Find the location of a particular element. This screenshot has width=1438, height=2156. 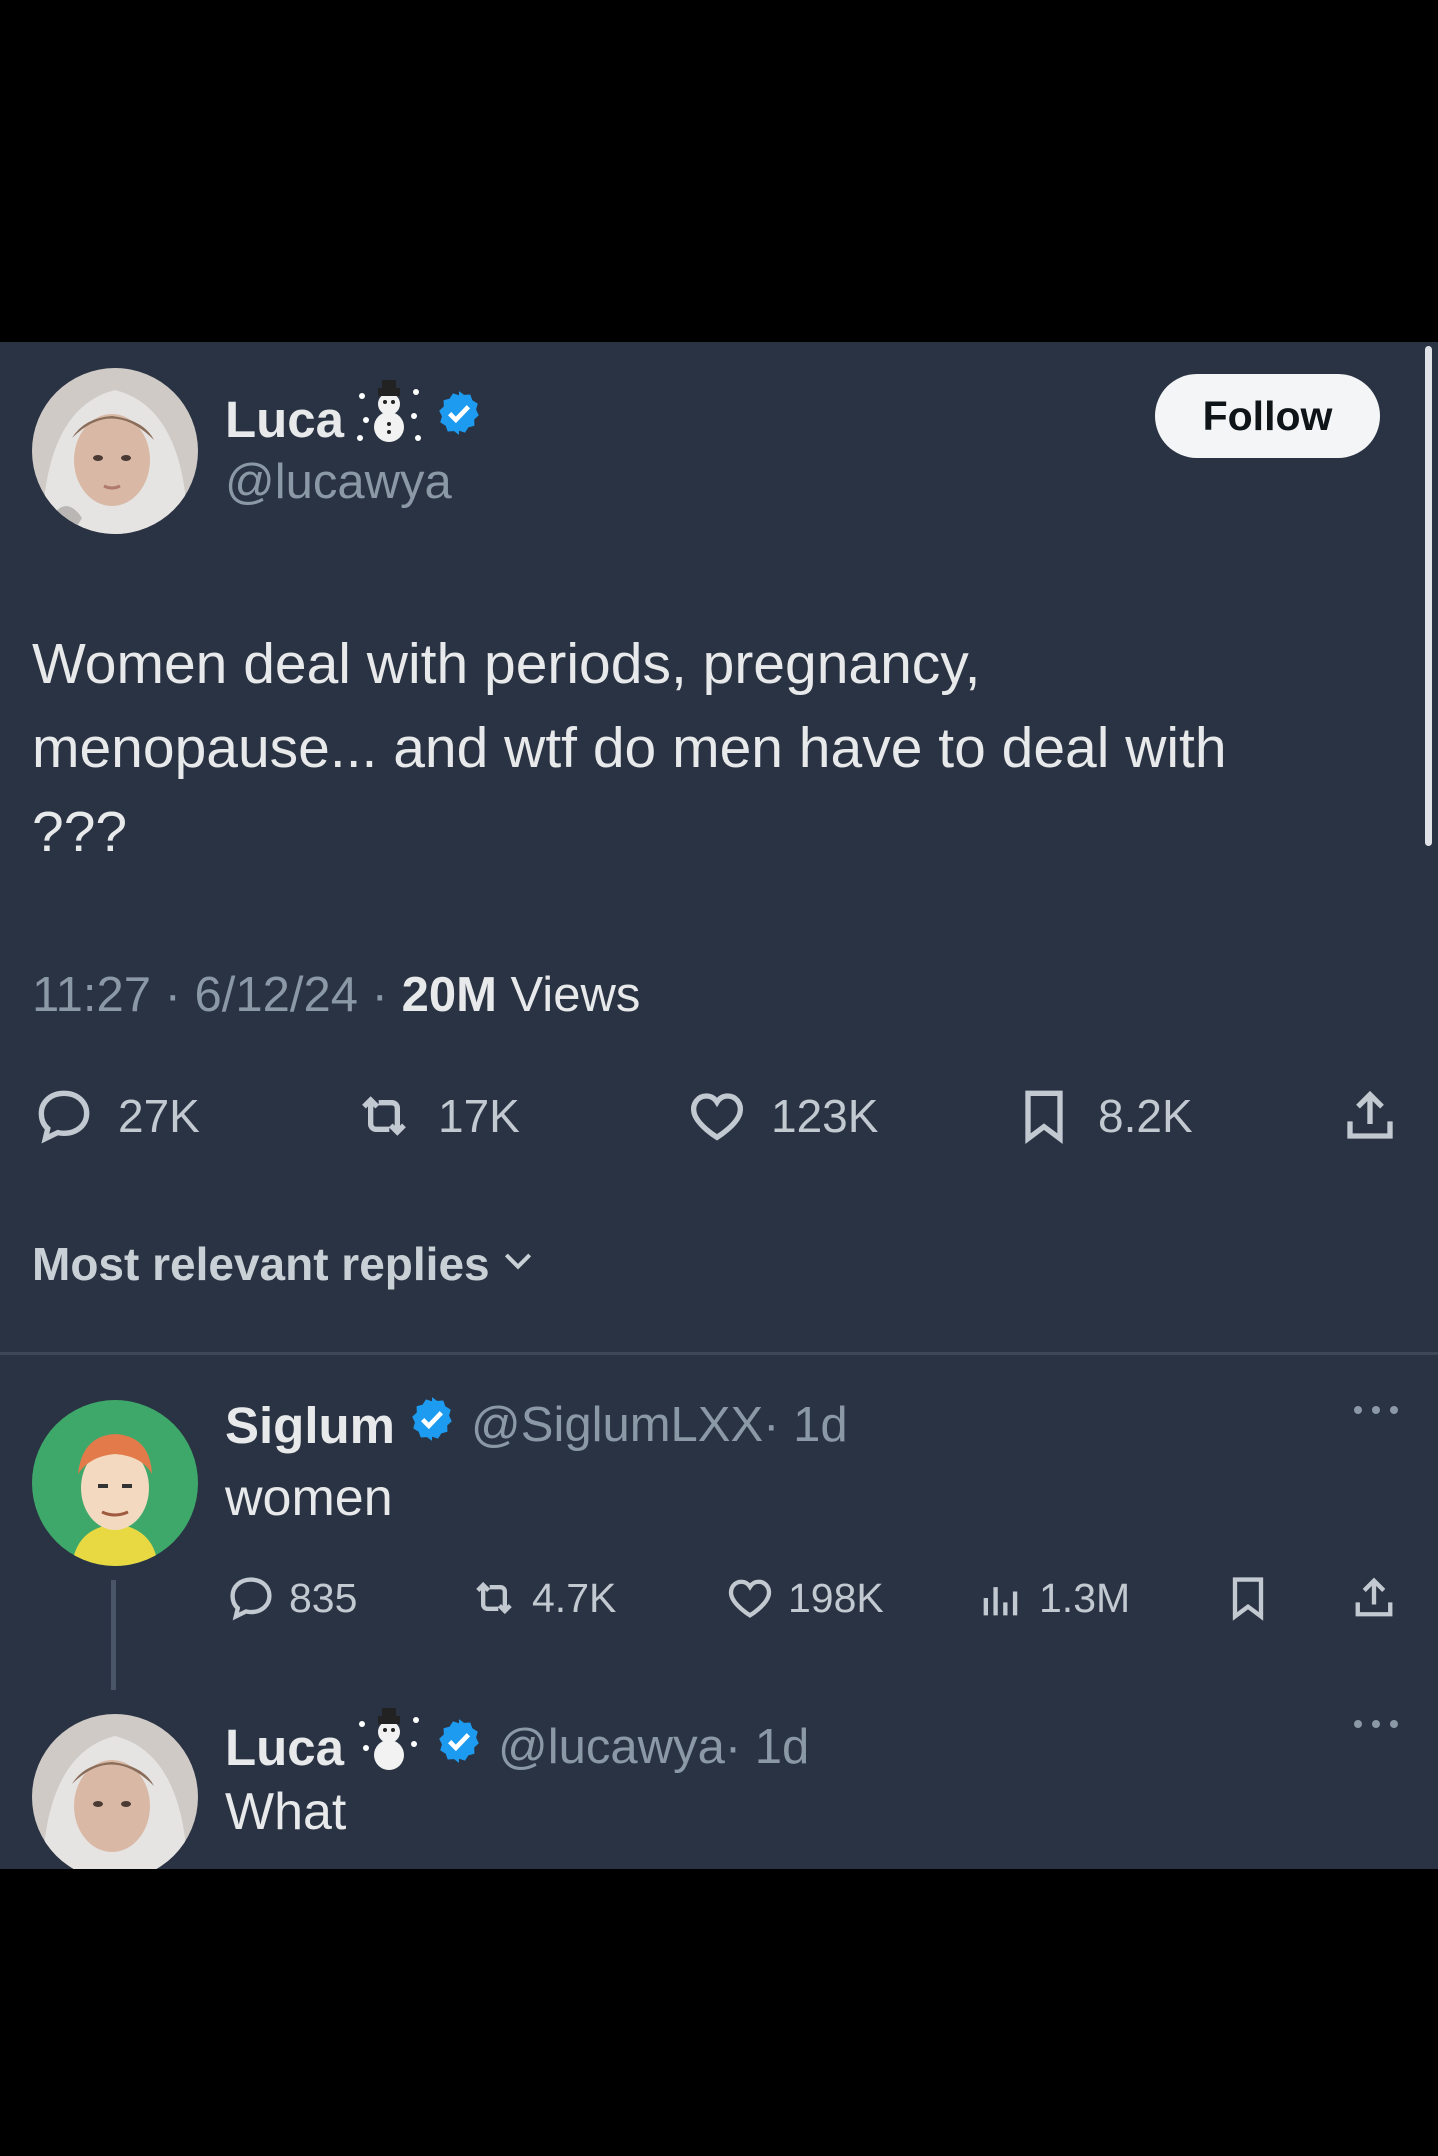

tweet-timestamp: 11:27 · 6/12/24 · is located at coordinates (217, 995).